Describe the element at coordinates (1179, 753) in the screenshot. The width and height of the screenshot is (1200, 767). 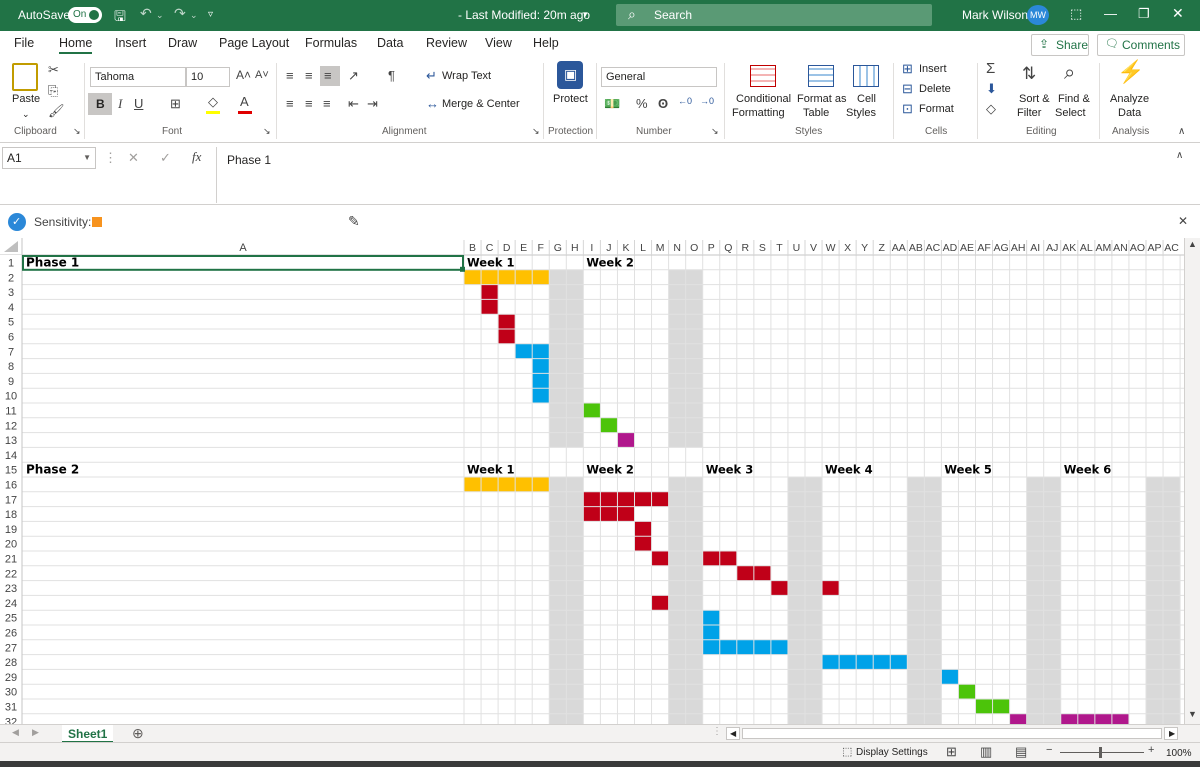
I see `zoom-level: 100%` at that location.